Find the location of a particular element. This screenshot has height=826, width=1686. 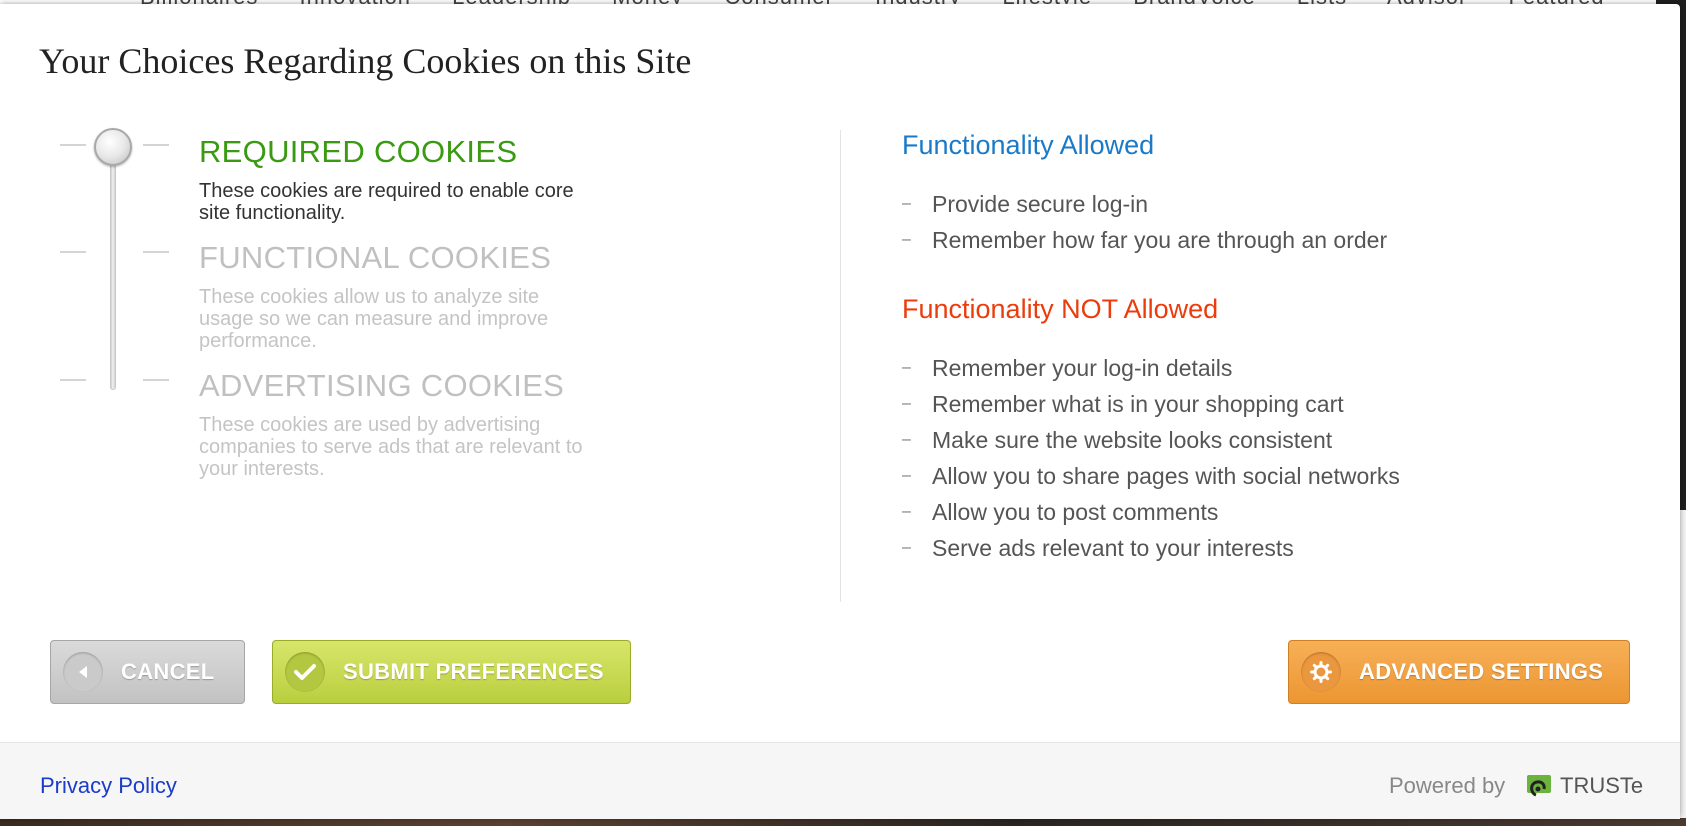

submit-button-label: SUBMIT PREFERENCES is located at coordinates (473, 671).